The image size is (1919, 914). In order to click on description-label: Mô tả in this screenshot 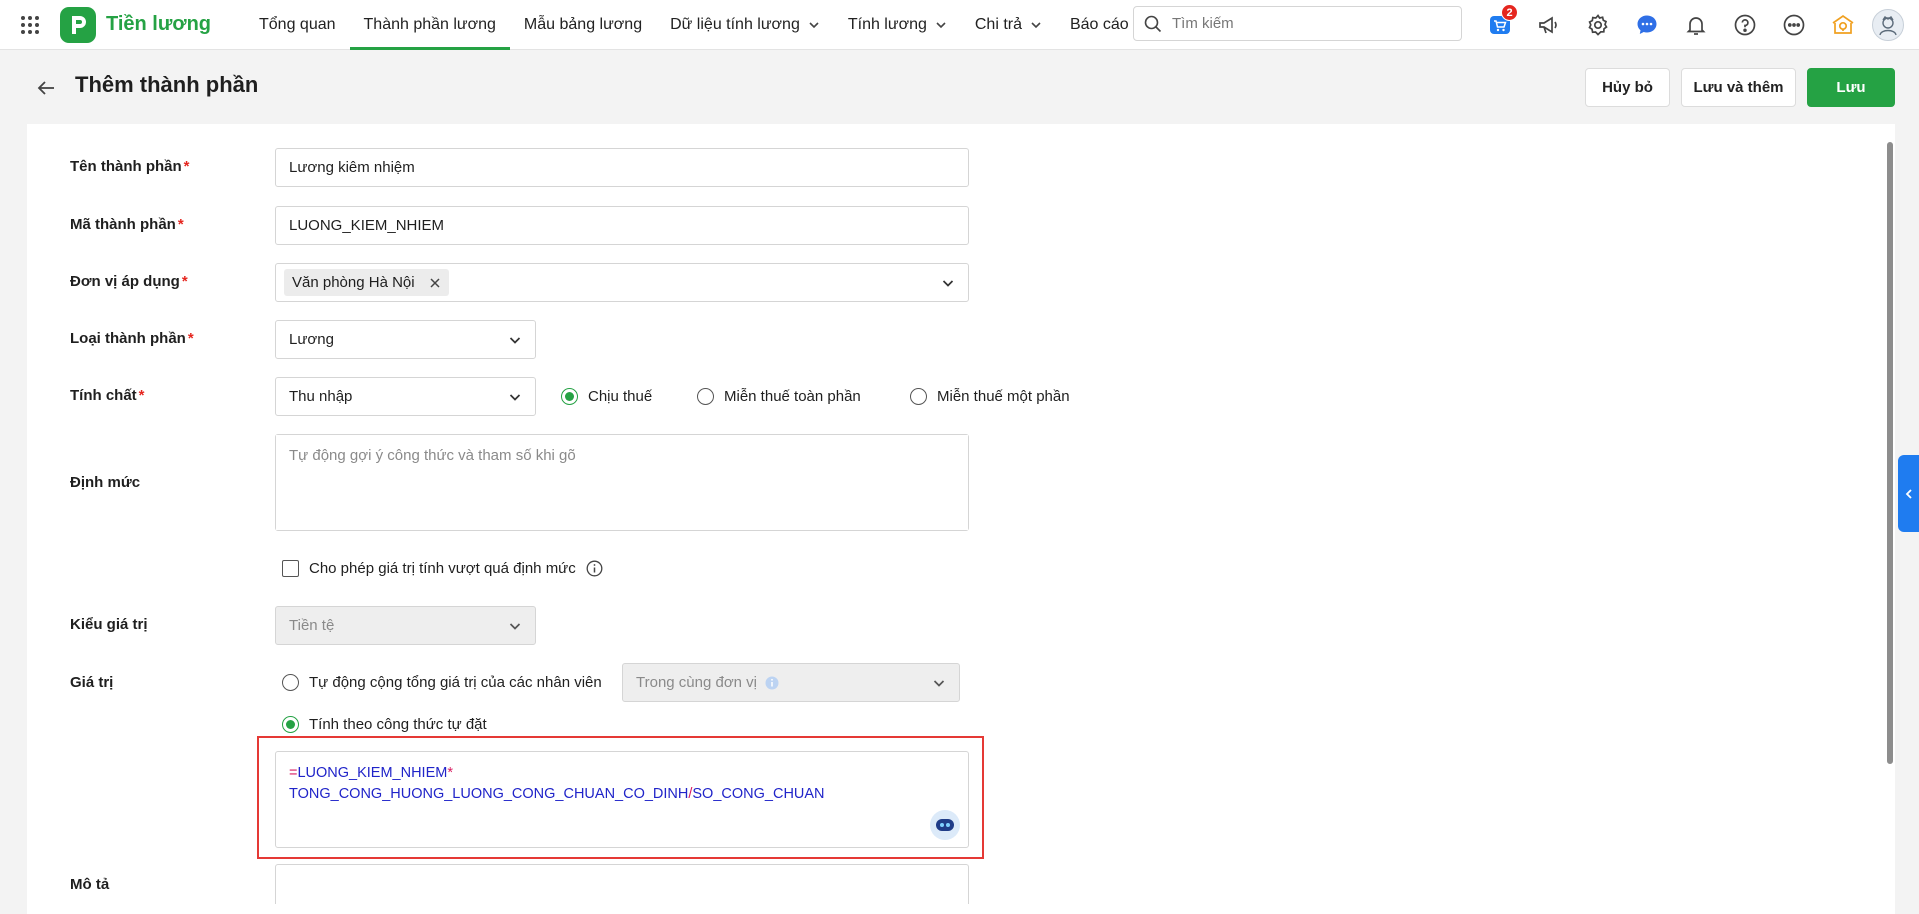, I will do `click(90, 884)`.